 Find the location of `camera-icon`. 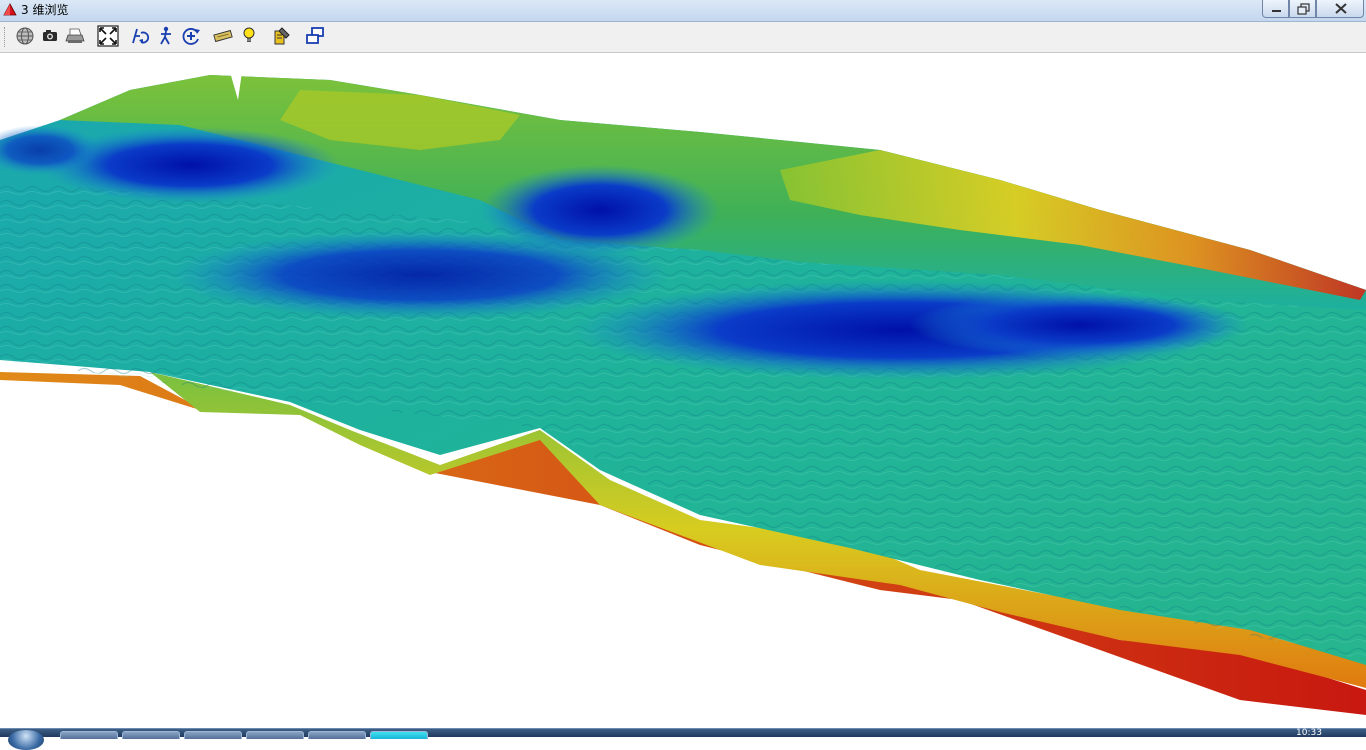

camera-icon is located at coordinates (50, 35).